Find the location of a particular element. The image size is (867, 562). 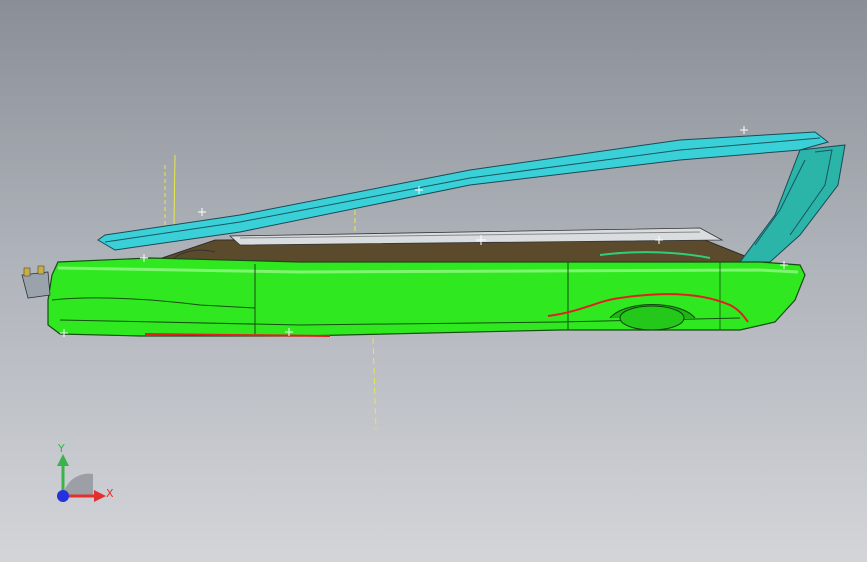

x-arrow is located at coordinates (100, 496).